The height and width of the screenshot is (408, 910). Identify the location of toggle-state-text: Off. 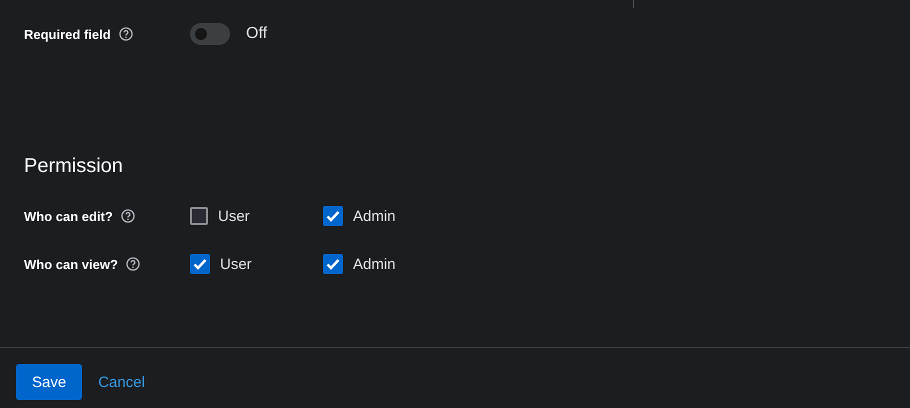
(257, 34).